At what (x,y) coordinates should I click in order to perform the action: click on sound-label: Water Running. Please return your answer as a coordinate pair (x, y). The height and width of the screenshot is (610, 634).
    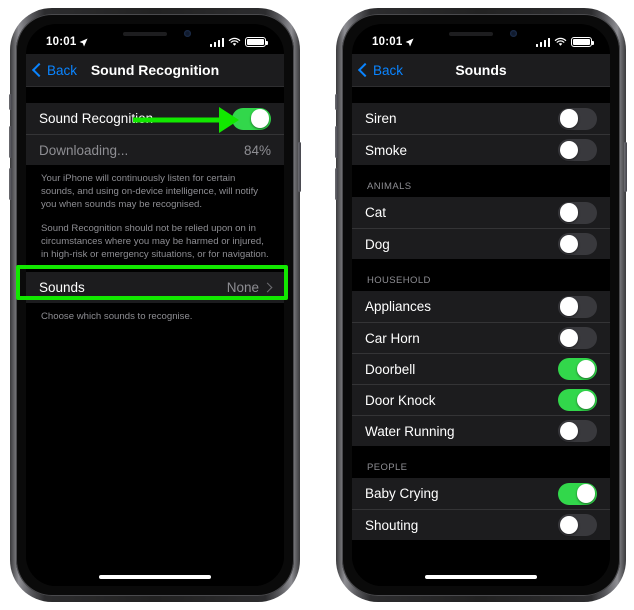
    Looking at the image, I should click on (410, 431).